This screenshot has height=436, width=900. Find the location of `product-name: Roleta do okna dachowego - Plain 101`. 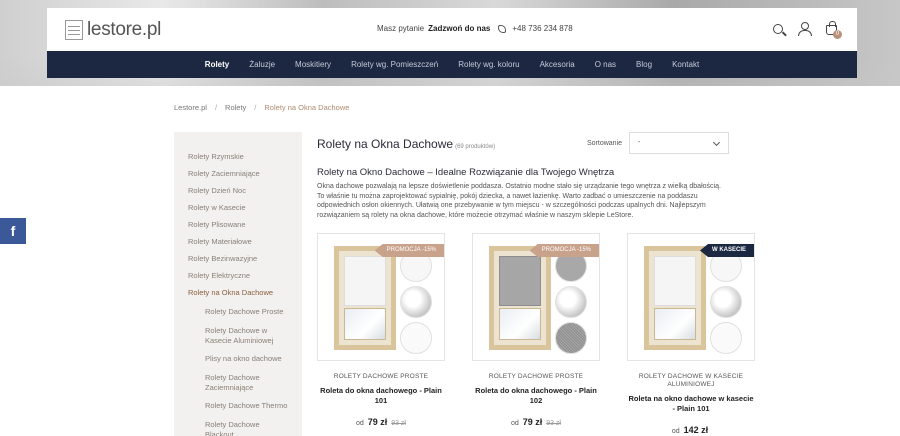

product-name: Roleta do okna dachowego - Plain 101 is located at coordinates (381, 395).